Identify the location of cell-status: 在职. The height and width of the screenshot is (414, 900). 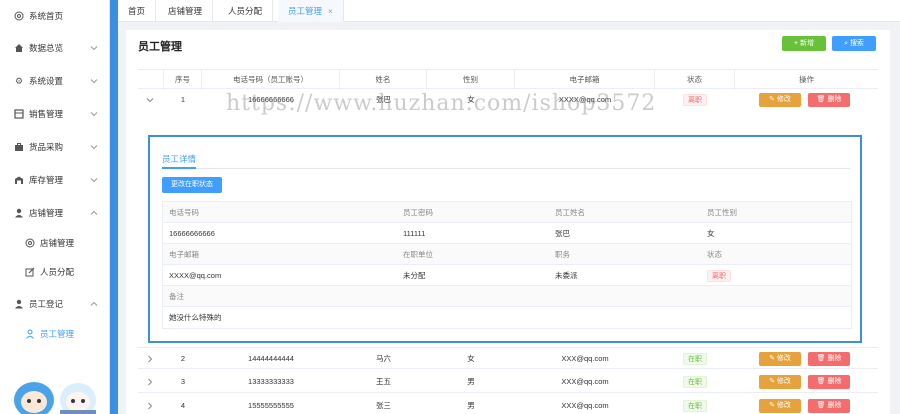
(695, 382).